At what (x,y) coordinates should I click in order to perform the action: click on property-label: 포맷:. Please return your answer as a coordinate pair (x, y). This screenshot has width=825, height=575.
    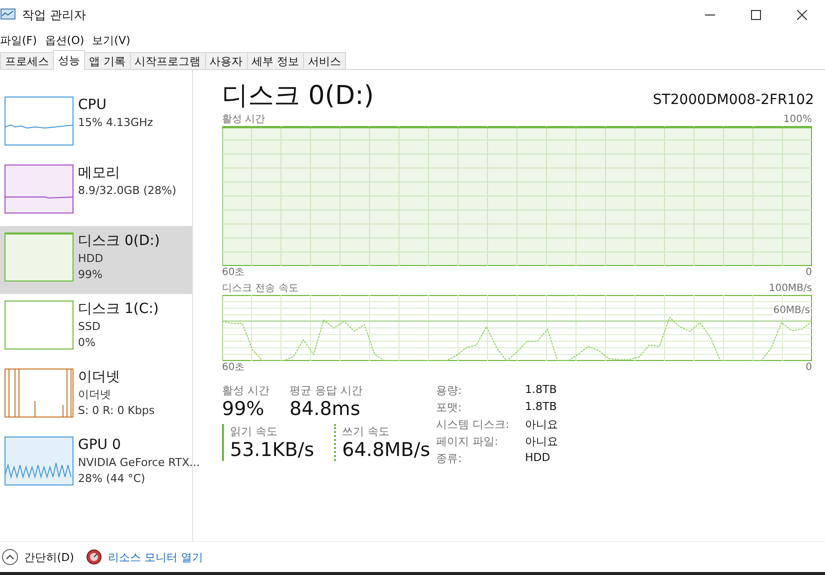
    Looking at the image, I should click on (449, 407).